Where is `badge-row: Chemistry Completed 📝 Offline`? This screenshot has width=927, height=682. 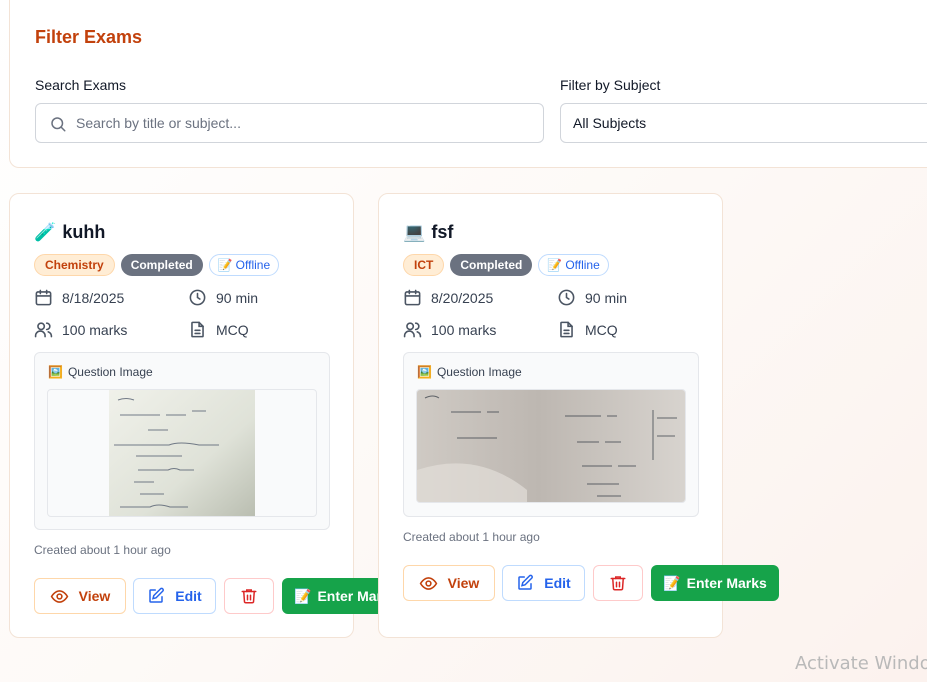
badge-row: Chemistry Completed 📝 Offline is located at coordinates (157, 265).